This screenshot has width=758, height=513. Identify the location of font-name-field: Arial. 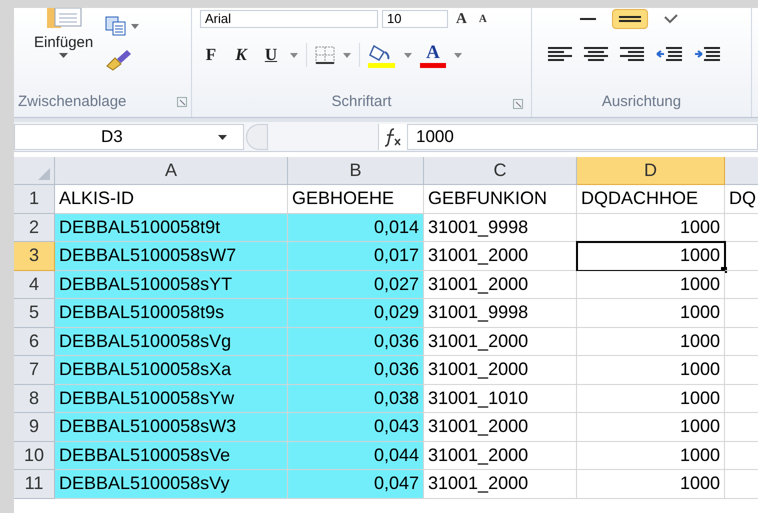
(289, 19).